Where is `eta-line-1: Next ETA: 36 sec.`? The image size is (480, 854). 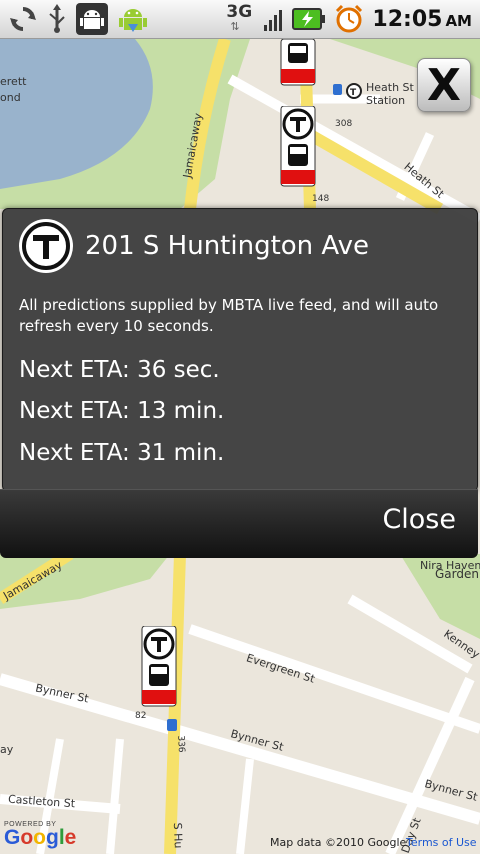
eta-line-1: Next ETA: 36 sec. is located at coordinates (119, 370).